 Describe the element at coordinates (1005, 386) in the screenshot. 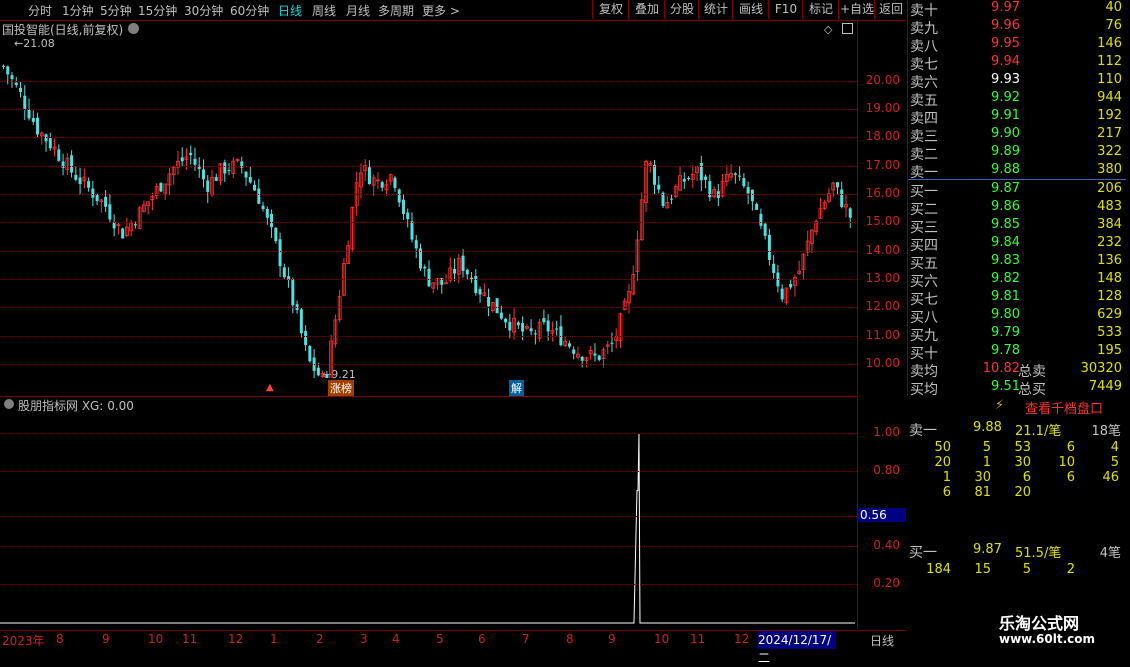

I see `sum-value: 9.51` at that location.